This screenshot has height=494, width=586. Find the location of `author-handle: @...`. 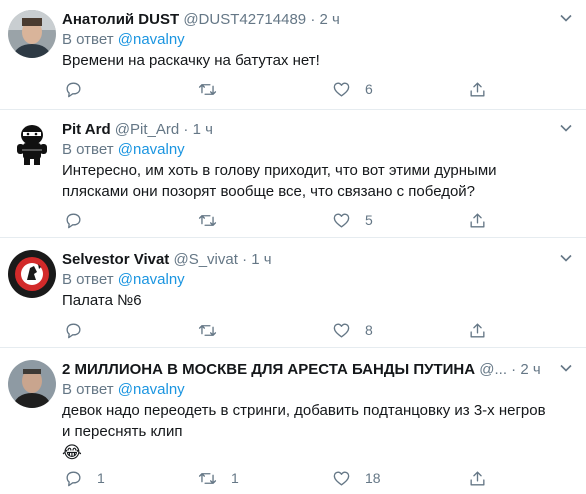

author-handle: @... is located at coordinates (493, 369).